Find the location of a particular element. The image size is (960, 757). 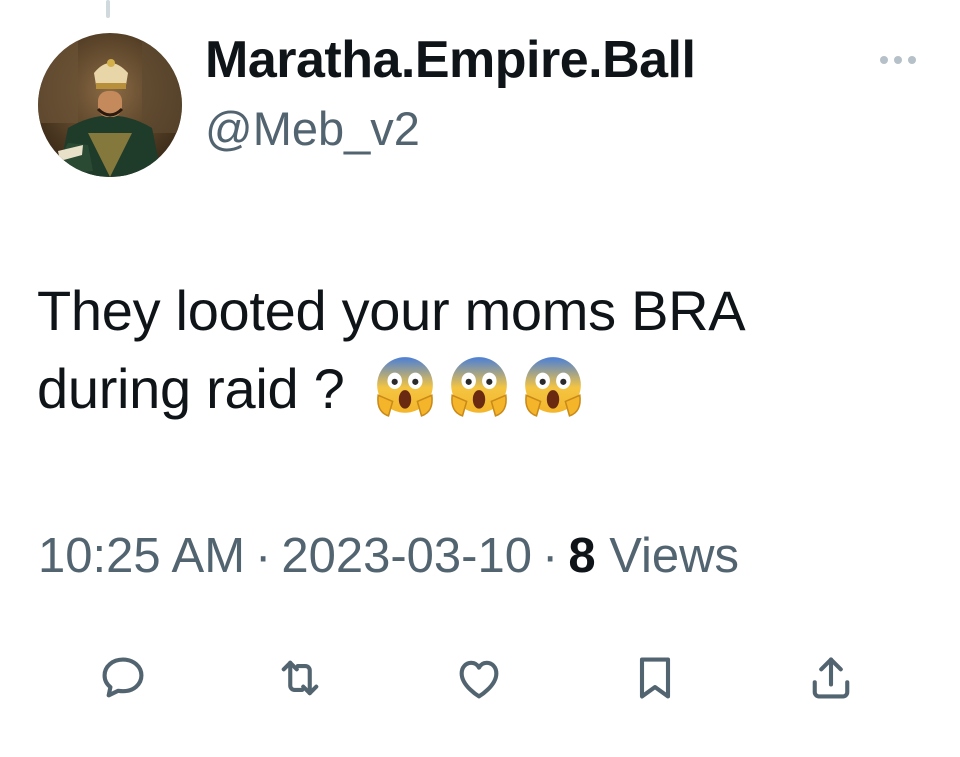

emoji-group is located at coordinates (483, 397).